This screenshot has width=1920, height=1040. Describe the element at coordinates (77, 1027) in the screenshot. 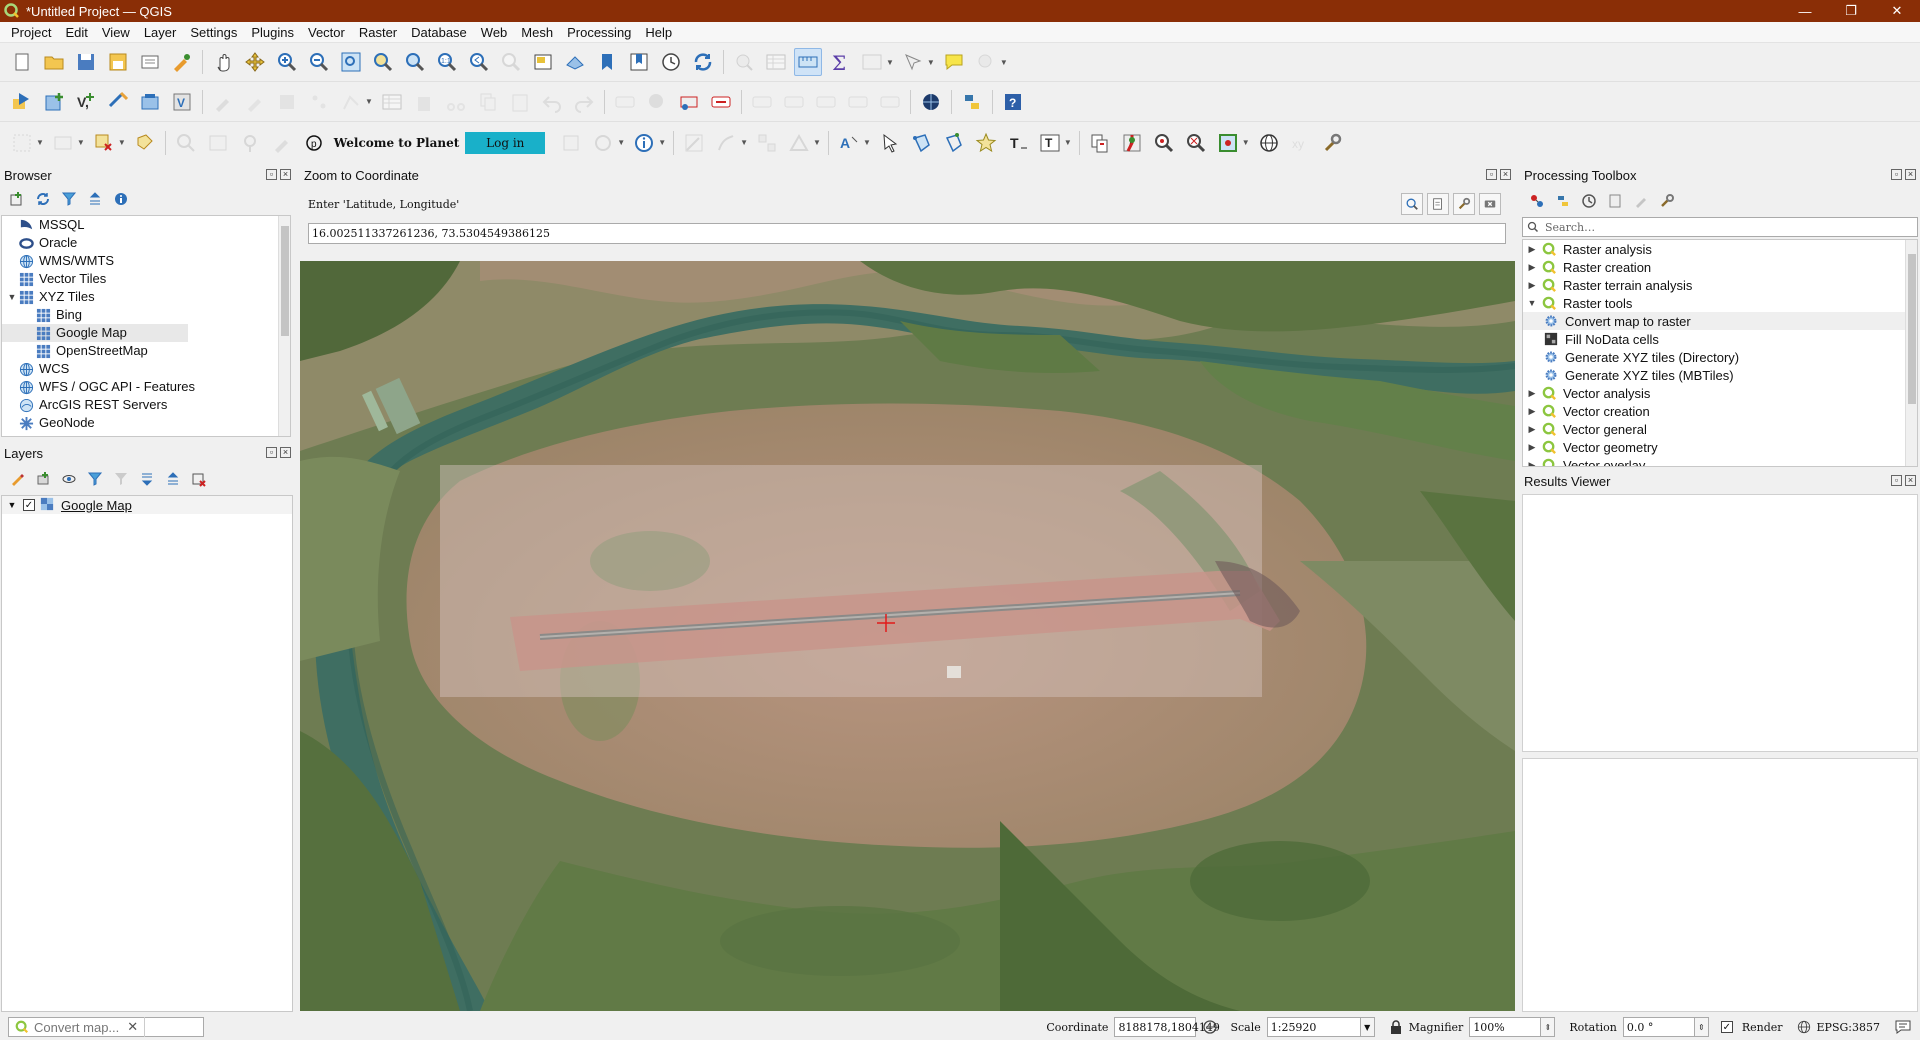

I see `locator-chip: Convert map... ✕` at that location.